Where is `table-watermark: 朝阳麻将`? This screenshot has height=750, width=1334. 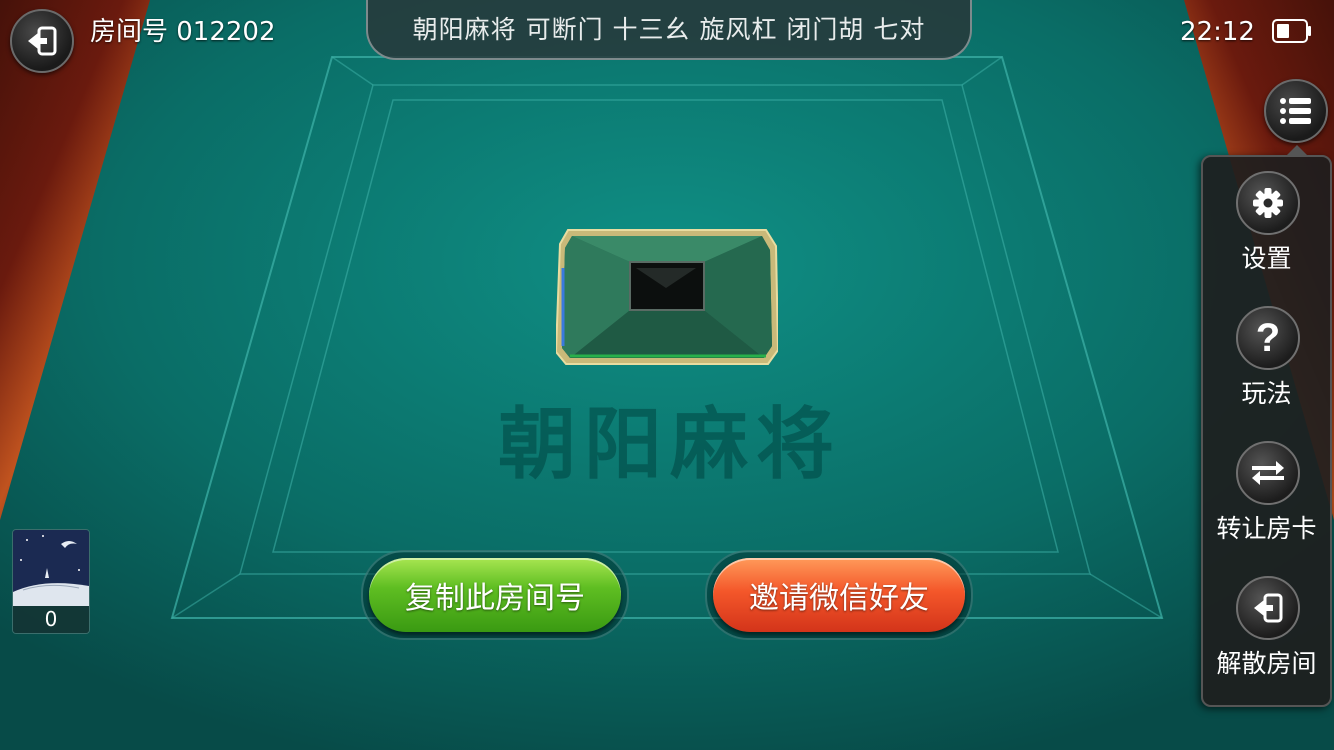
table-watermark: 朝阳麻将 is located at coordinates (669, 444).